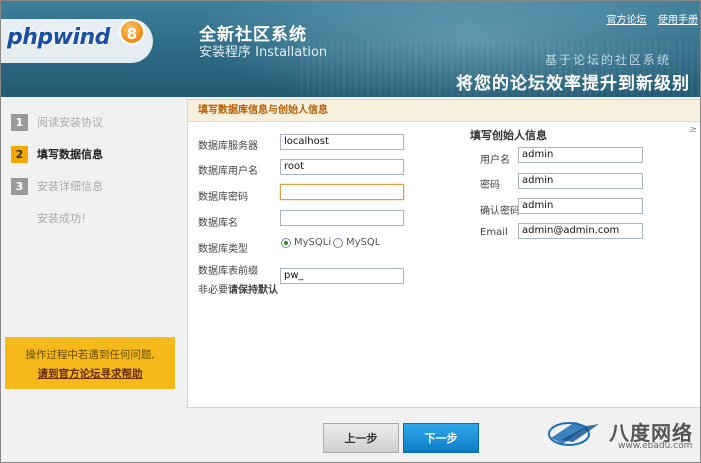  Describe the element at coordinates (490, 185) in the screenshot. I see `founder-password-label: 密码` at that location.